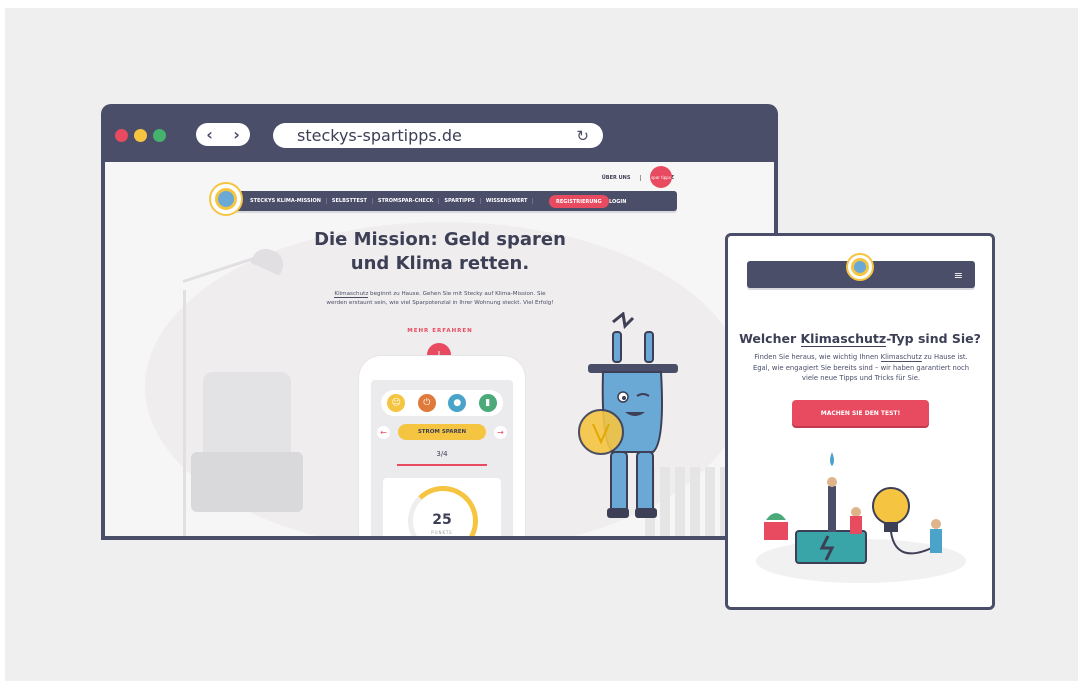  Describe the element at coordinates (223, 134) in the screenshot. I see `history-nav: ‹ ›` at that location.